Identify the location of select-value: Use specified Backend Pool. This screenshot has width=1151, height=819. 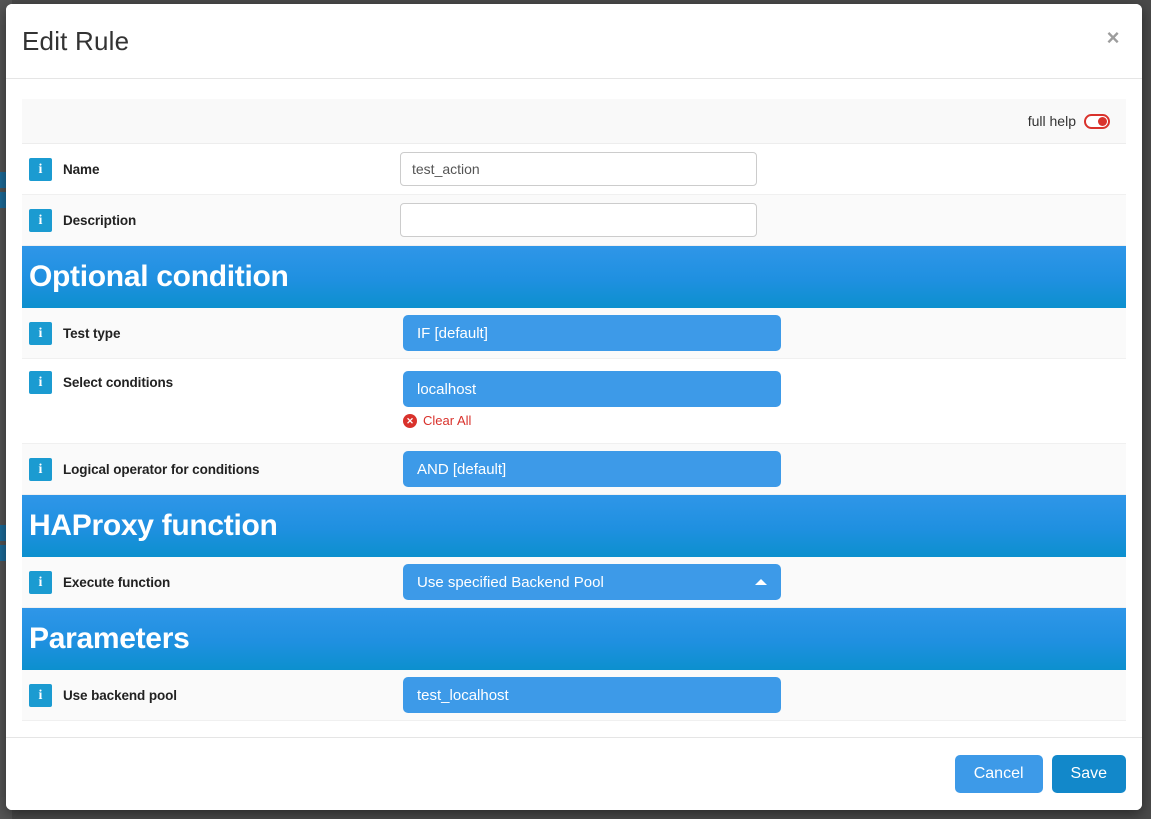
(510, 582).